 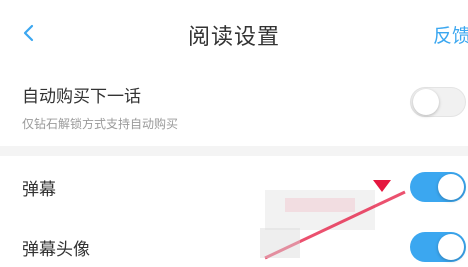 I want to click on auto-buy-label: 自动购买下一话, so click(x=81, y=97).